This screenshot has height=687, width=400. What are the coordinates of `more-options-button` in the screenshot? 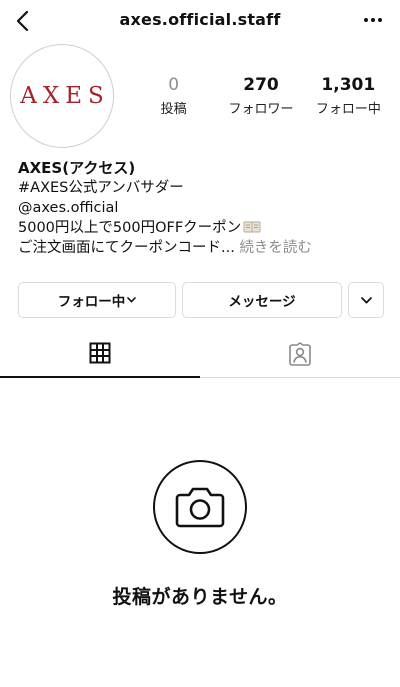 It's located at (373, 20).